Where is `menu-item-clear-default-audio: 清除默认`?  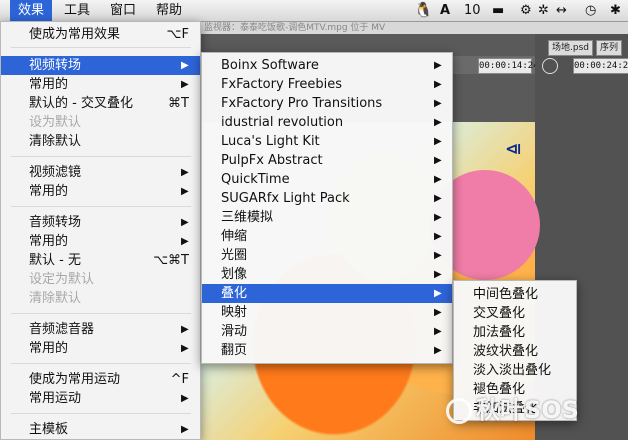 menu-item-clear-default-audio: 清除默认 is located at coordinates (100, 298).